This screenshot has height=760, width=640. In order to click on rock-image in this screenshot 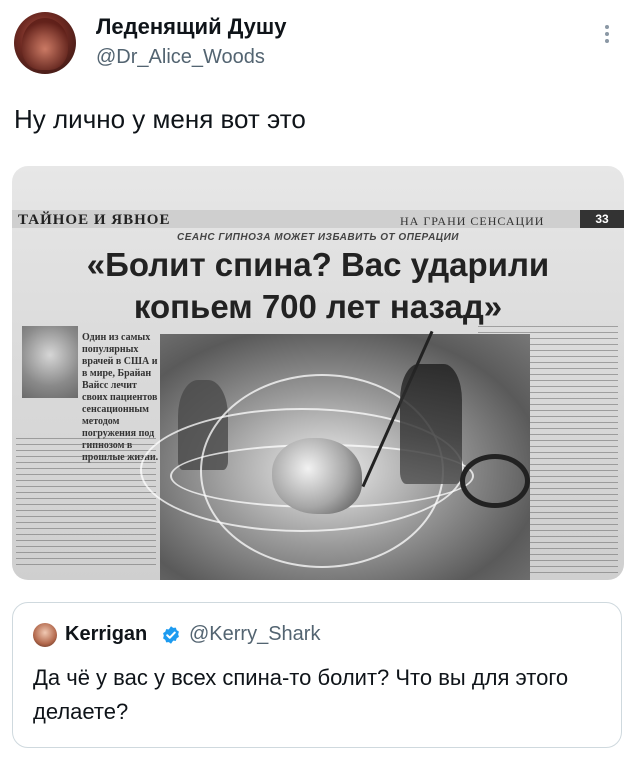, I will do `click(317, 476)`.